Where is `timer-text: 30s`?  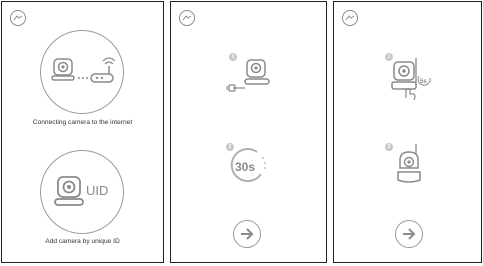
timer-text: 30s is located at coordinates (245, 167).